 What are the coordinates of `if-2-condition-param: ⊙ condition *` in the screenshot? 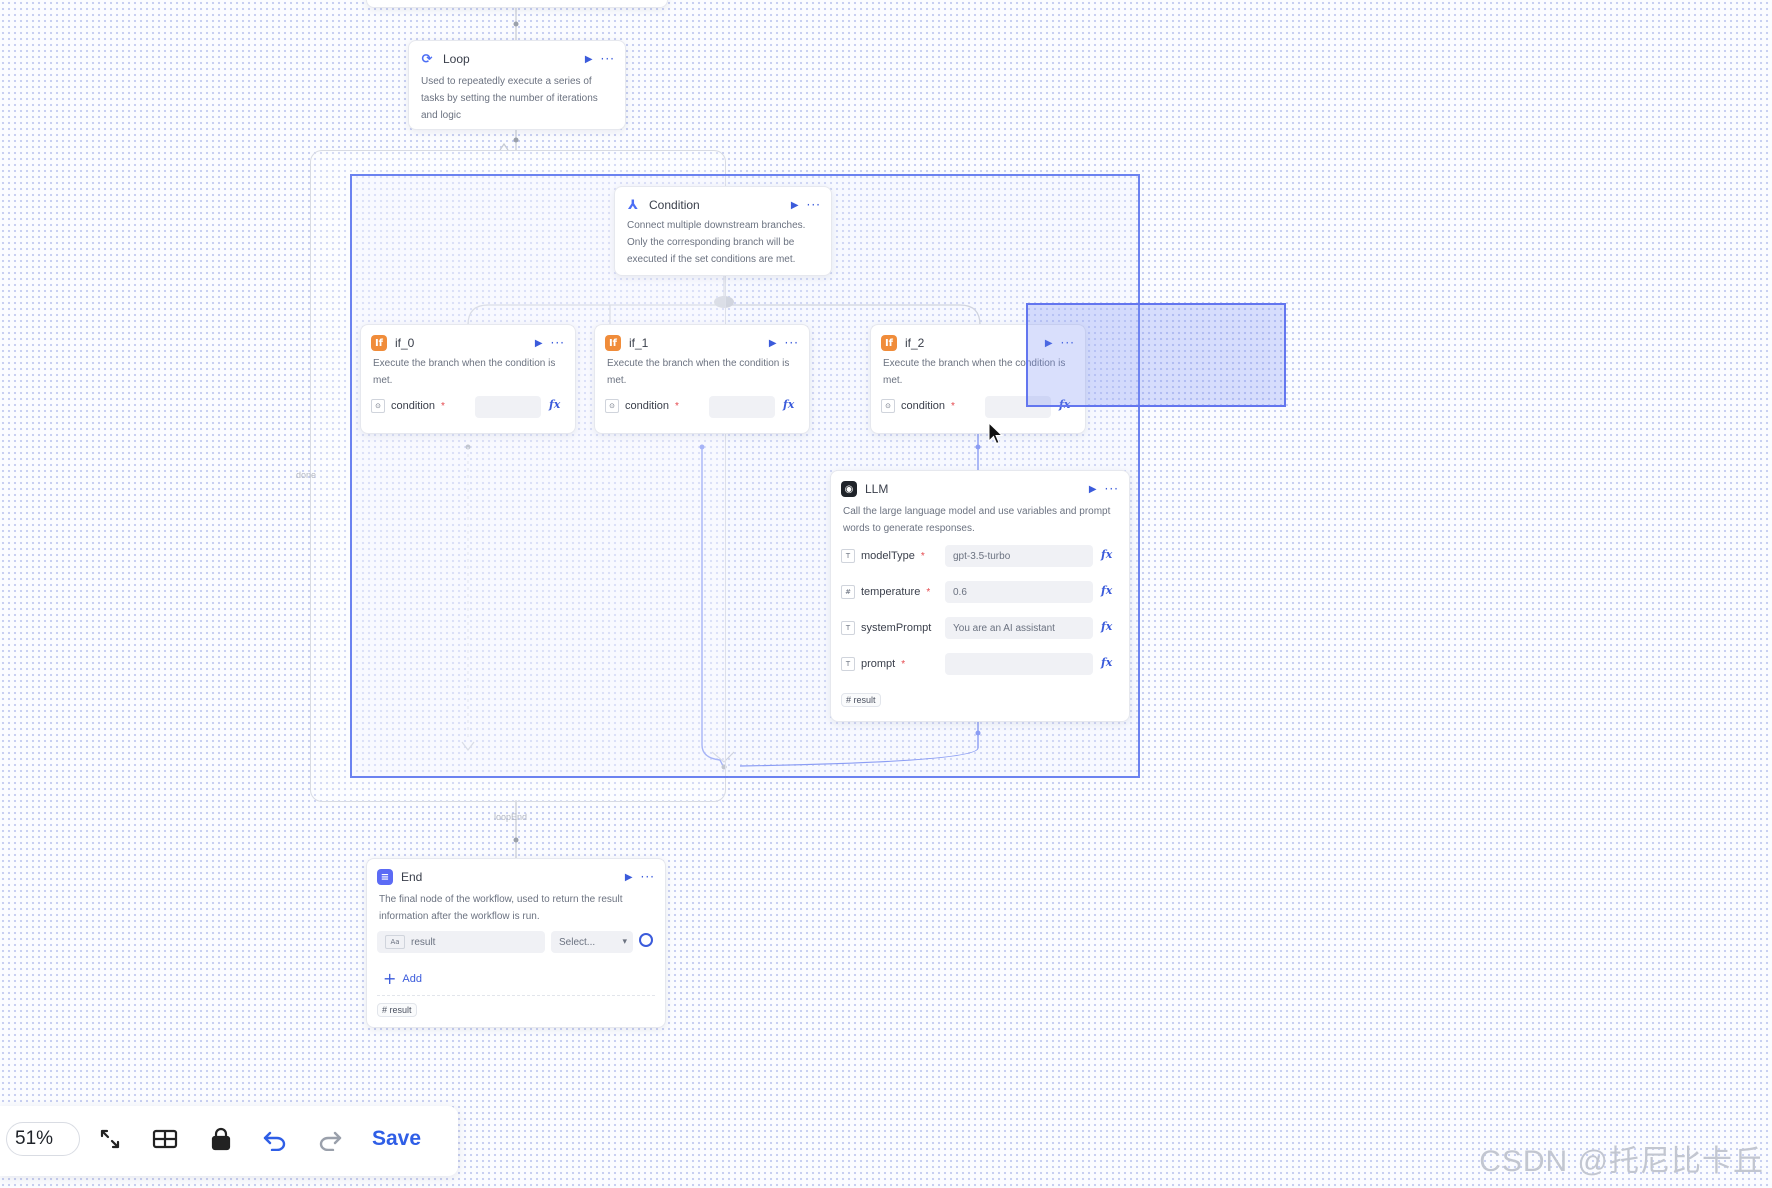 It's located at (918, 406).